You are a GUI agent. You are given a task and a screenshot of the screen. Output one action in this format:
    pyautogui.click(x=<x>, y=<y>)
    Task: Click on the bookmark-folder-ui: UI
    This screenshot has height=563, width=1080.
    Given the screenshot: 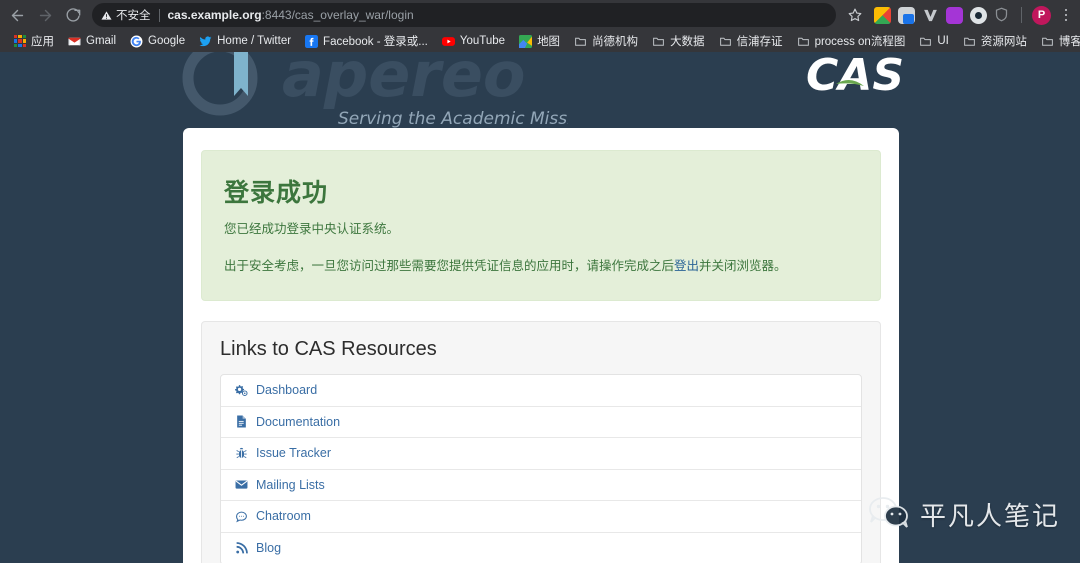 What is the action you would take?
    pyautogui.click(x=934, y=41)
    